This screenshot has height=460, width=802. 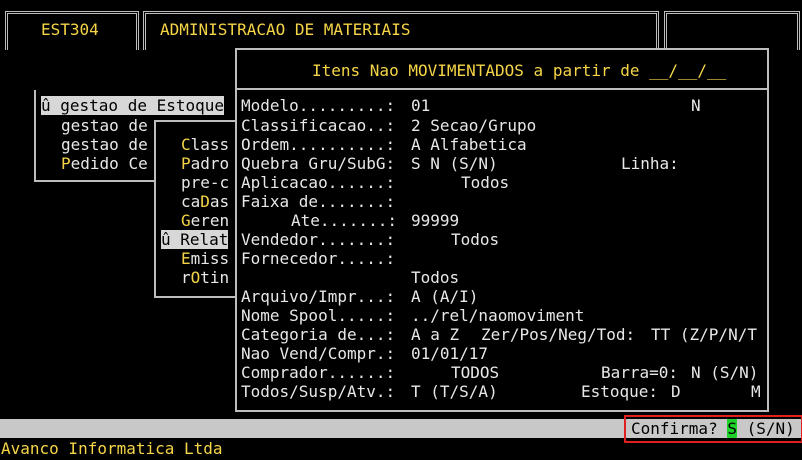 I want to click on todos-label: Todos/Susp/Atv.:, so click(x=318, y=391).